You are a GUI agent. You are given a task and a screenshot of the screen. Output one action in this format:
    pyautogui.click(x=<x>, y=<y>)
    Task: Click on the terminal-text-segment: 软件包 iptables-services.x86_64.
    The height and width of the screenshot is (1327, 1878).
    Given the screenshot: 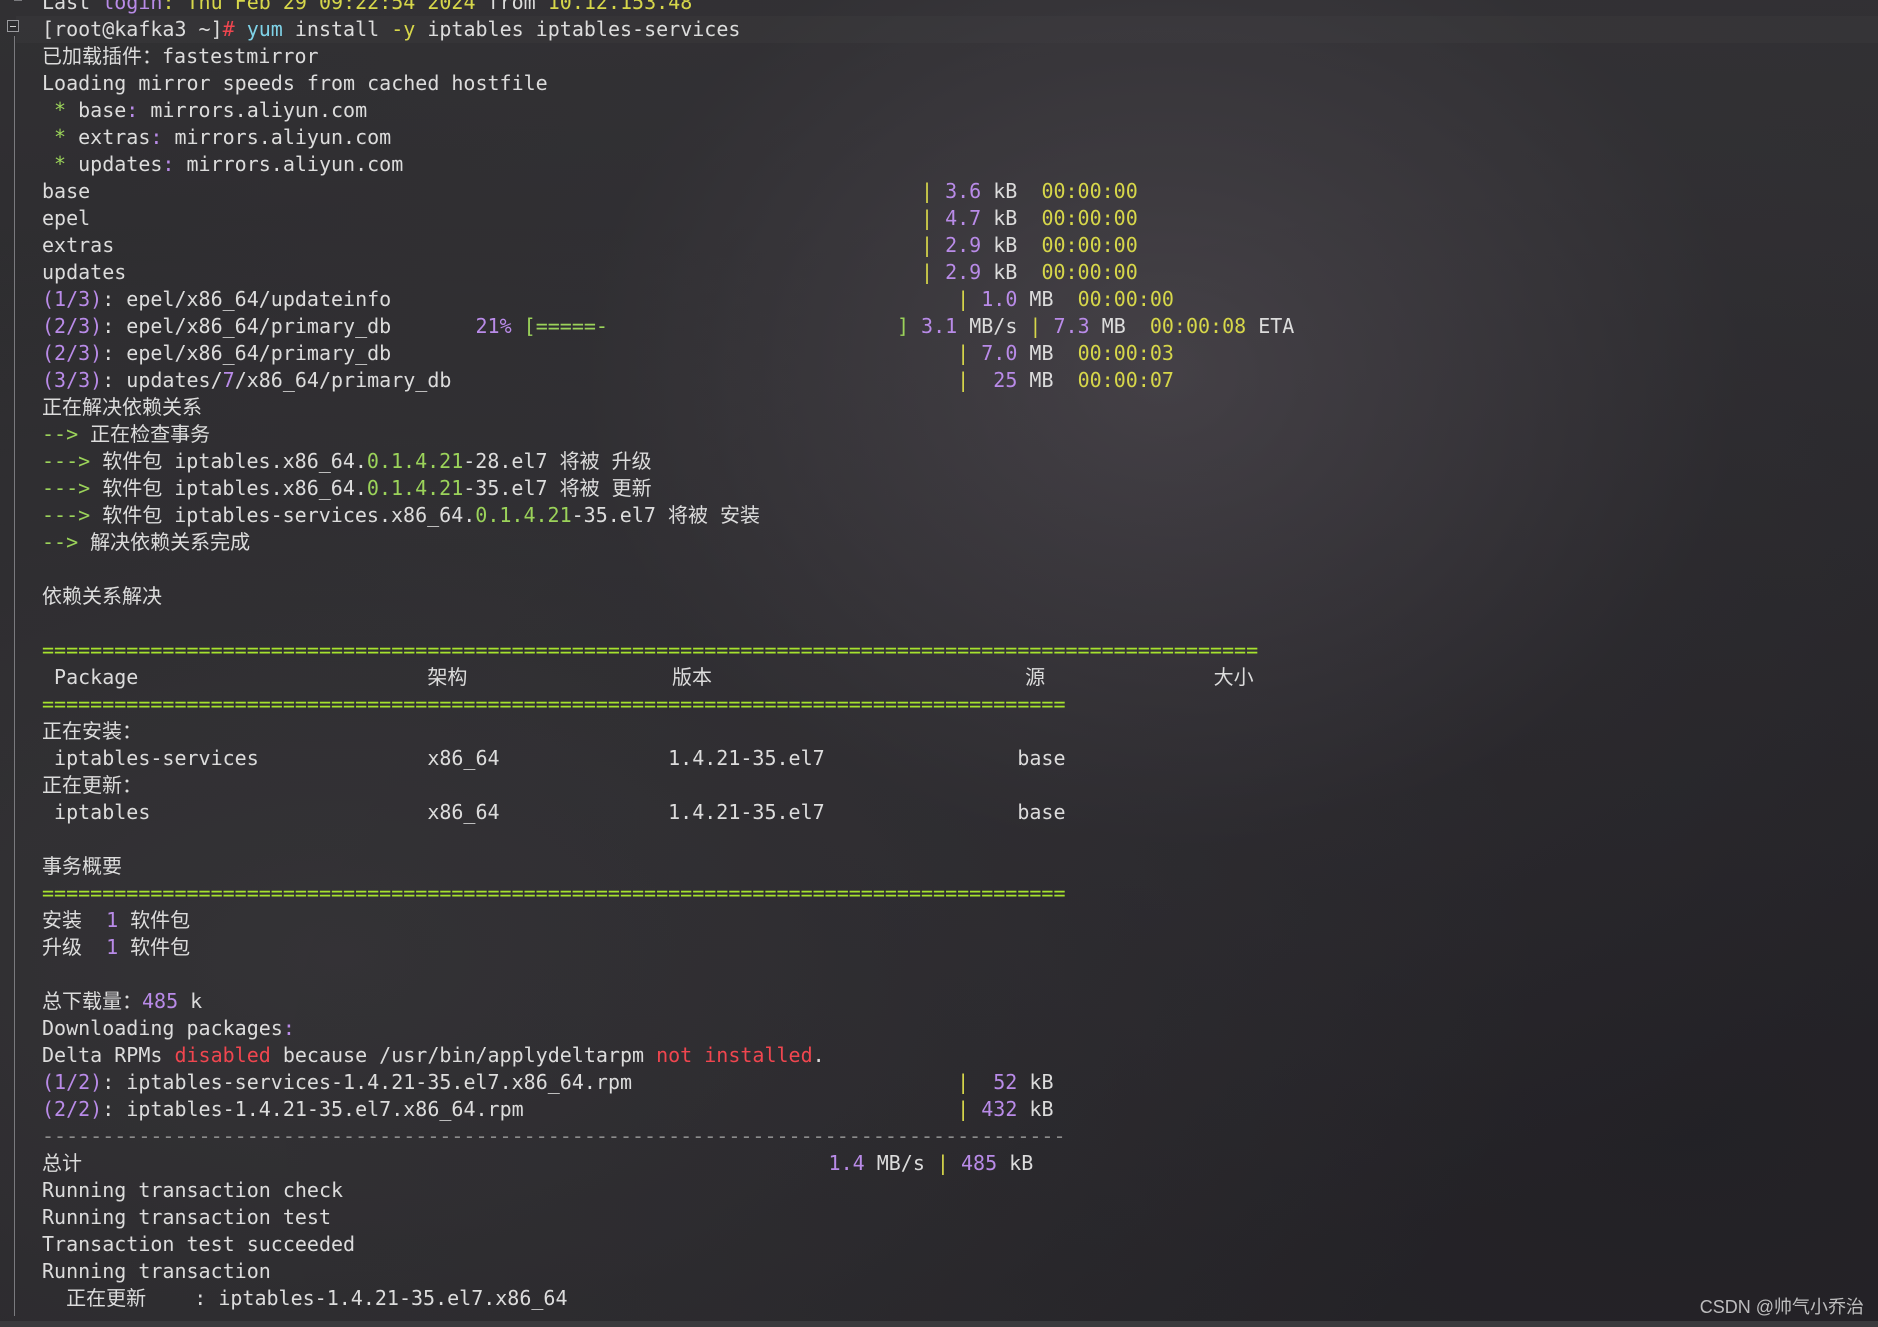 What is the action you would take?
    pyautogui.click(x=289, y=515)
    